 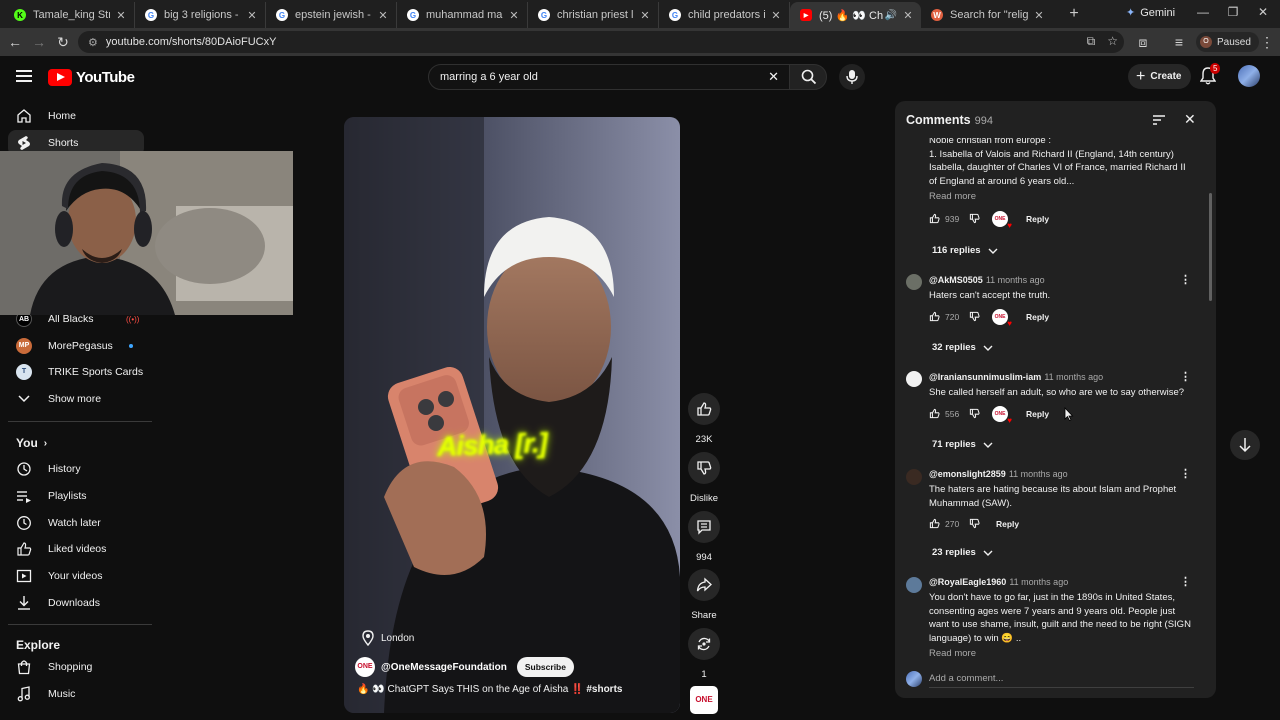 What do you see at coordinates (1263, 12) in the screenshot?
I see `close-window-icon: ✕` at bounding box center [1263, 12].